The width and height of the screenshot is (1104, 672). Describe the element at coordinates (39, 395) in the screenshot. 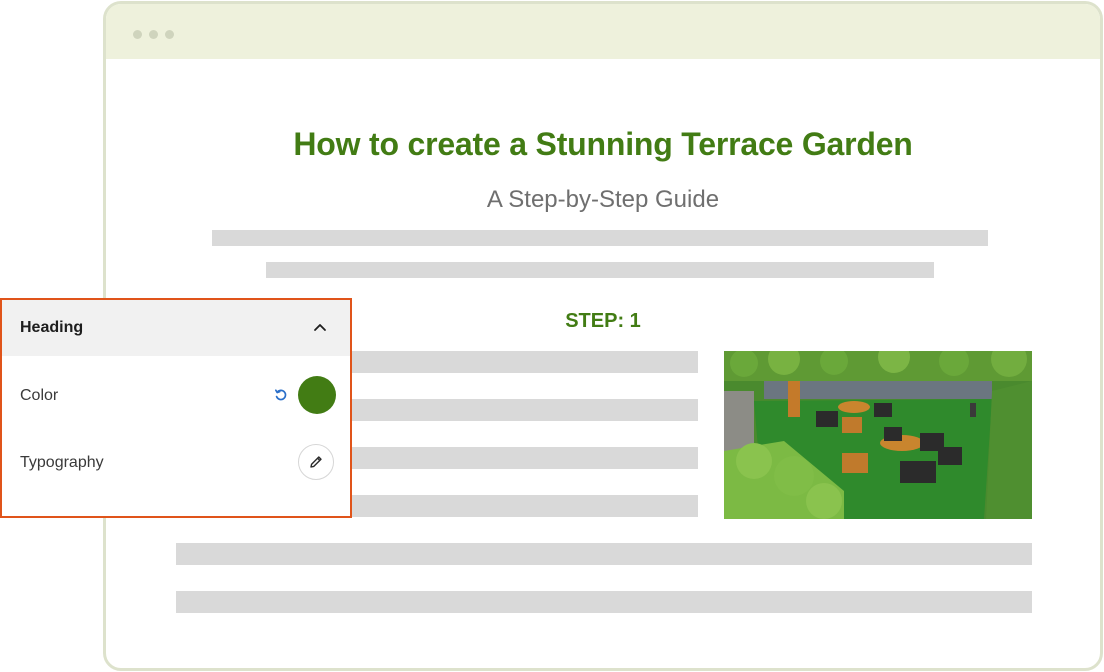

I see `color-label: Color` at that location.